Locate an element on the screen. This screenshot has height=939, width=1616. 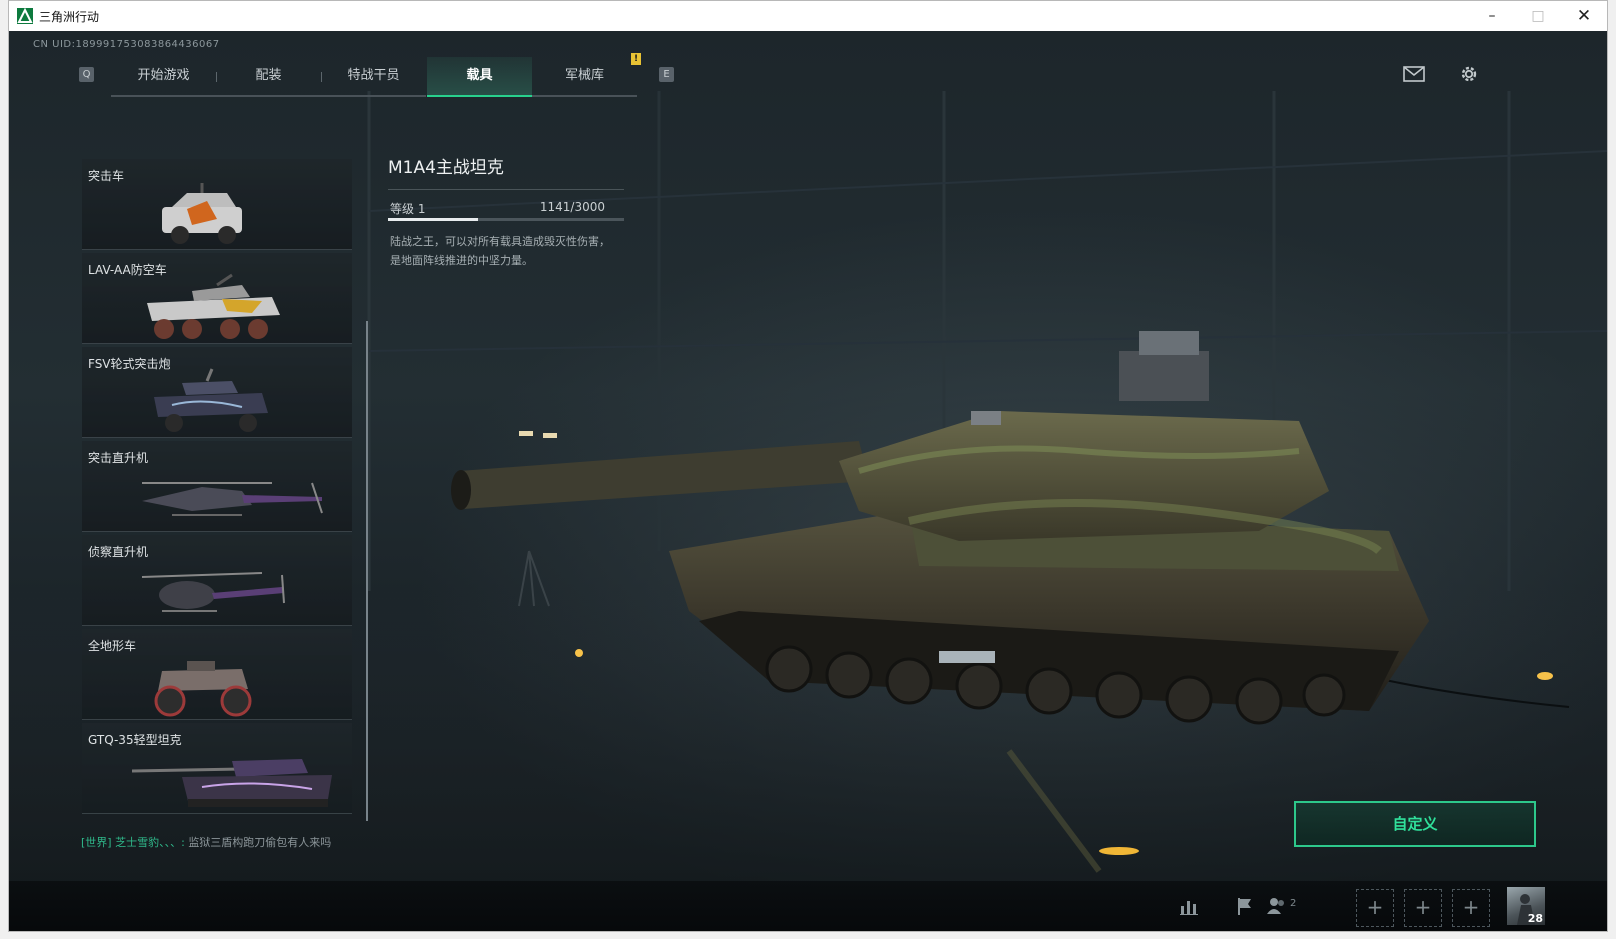
flag-icon is located at coordinates (1245, 906).